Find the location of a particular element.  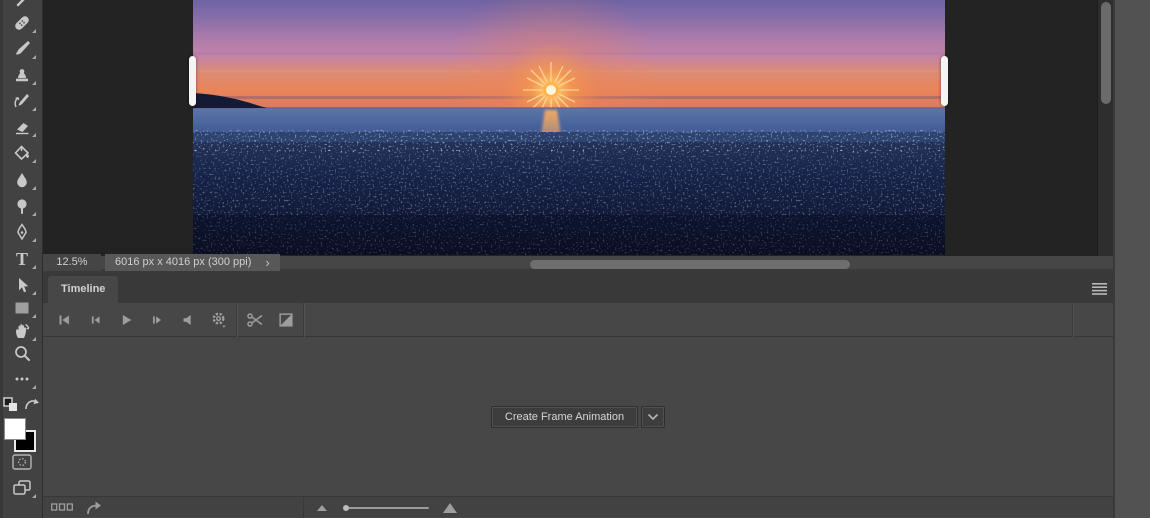

previous-frame-icon is located at coordinates (95, 319).